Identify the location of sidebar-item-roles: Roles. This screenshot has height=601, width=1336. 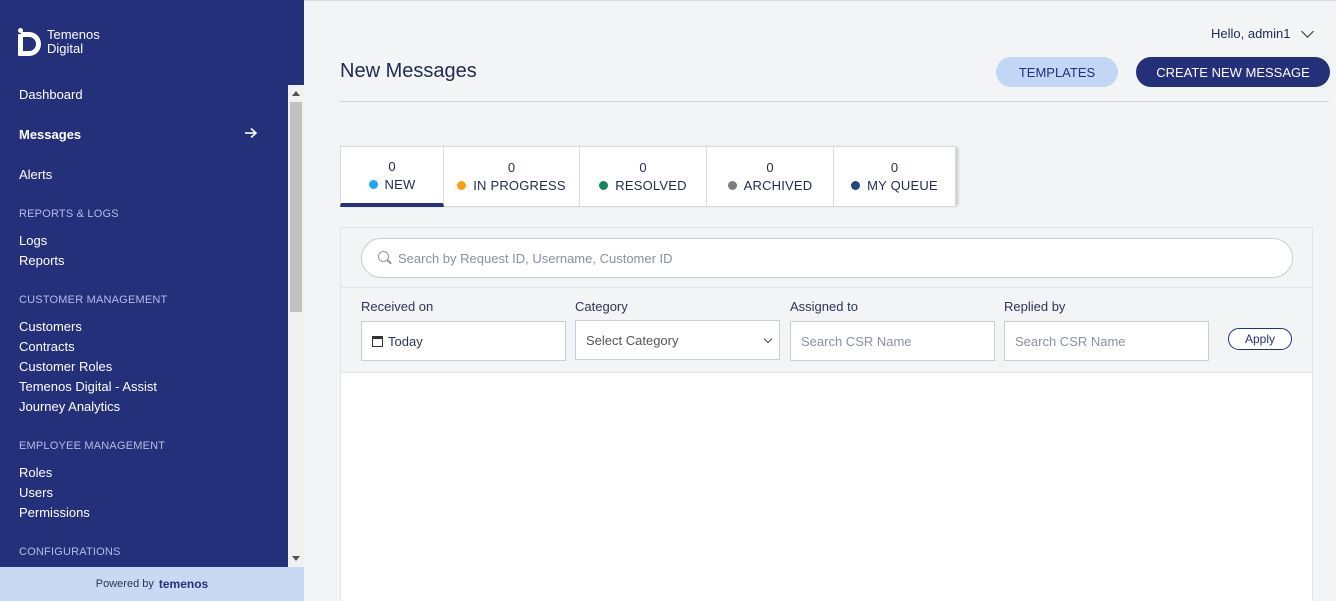
(35, 472).